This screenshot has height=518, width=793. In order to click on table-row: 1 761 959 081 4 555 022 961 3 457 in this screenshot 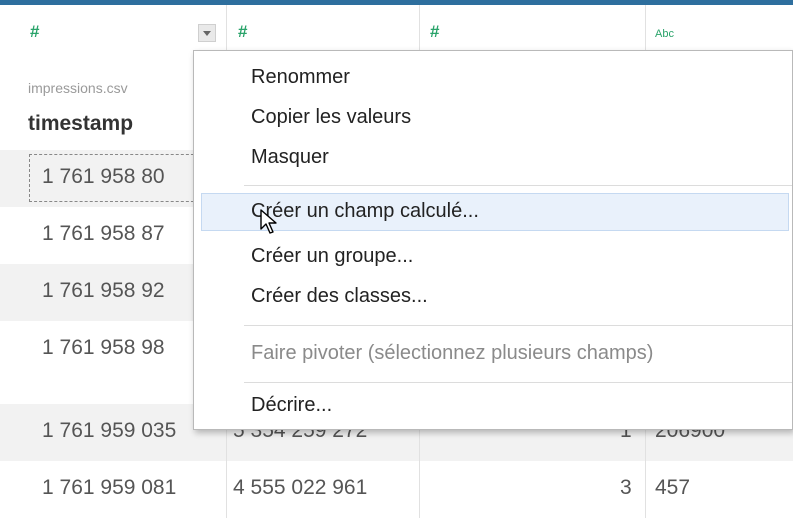, I will do `click(396, 489)`.